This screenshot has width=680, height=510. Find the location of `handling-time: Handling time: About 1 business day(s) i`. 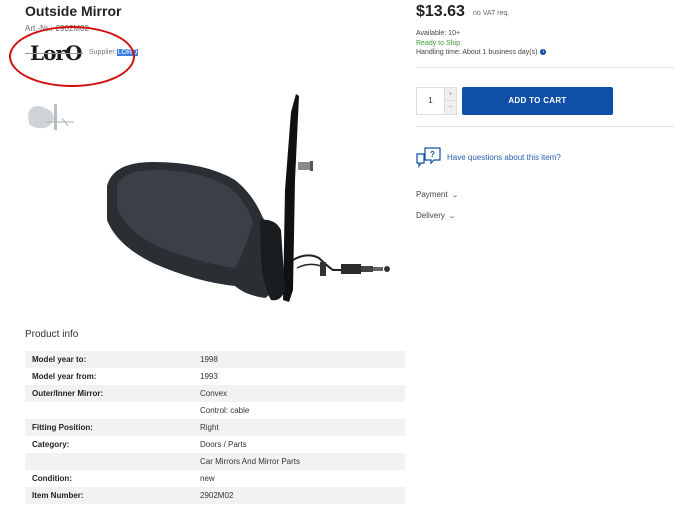

handling-time: Handling time: About 1 business day(s) i is located at coordinates (481, 52).